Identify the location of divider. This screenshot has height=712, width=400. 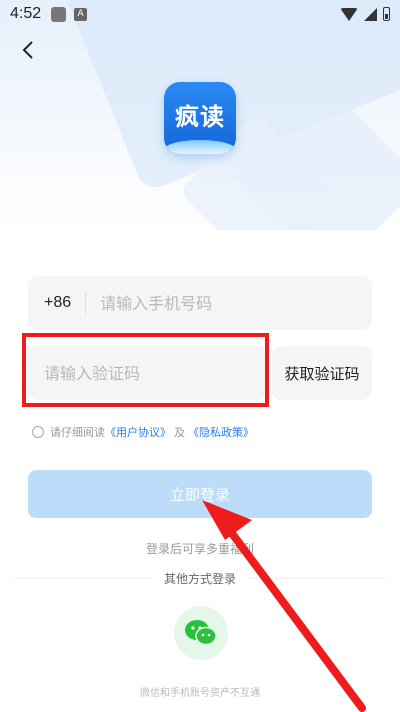
(86, 303).